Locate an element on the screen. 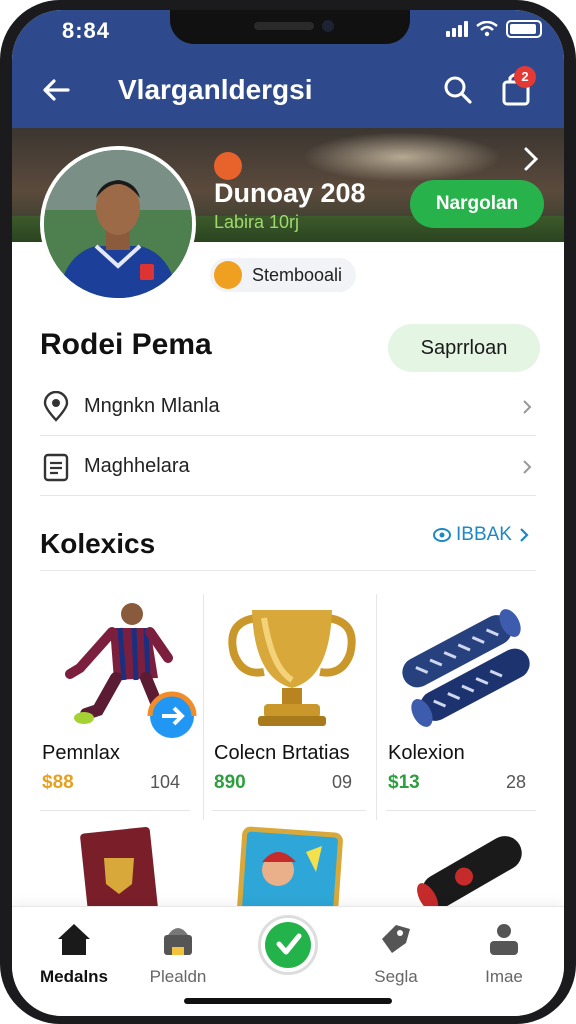 The height and width of the screenshot is (1024, 576). home-icon is located at coordinates (74, 939).